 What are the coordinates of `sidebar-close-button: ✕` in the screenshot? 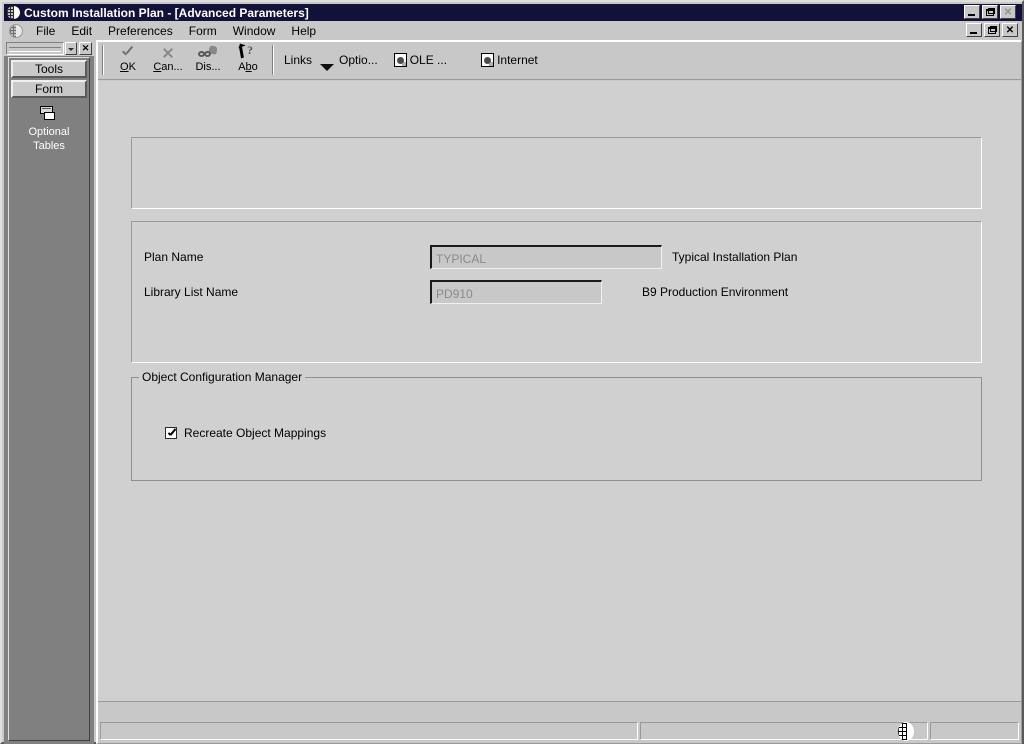 It's located at (85, 48).